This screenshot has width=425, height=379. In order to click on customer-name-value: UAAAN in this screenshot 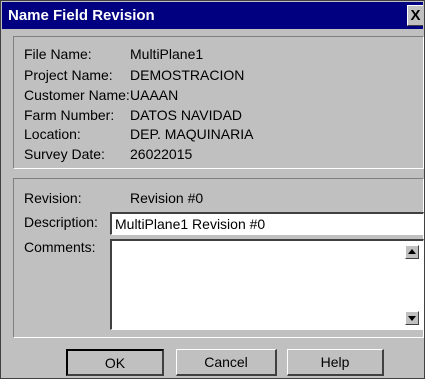, I will do `click(154, 95)`.